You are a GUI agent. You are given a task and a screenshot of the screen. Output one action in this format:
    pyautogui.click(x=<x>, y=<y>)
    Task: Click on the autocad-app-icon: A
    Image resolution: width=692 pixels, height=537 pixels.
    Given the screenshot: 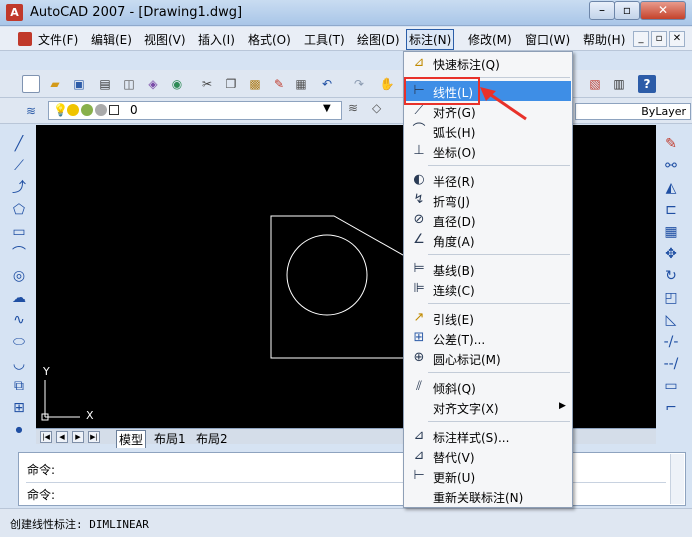 What is the action you would take?
    pyautogui.click(x=14, y=12)
    